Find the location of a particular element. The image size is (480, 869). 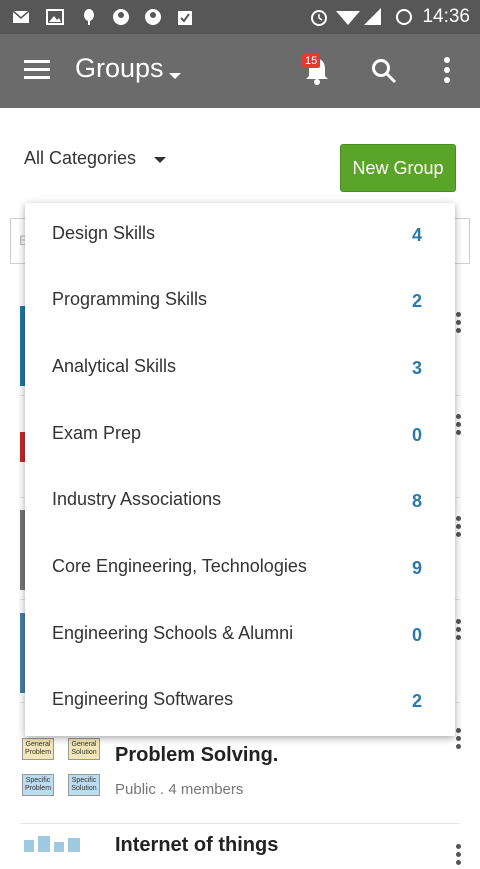

new-group-button: New Group is located at coordinates (398, 168).